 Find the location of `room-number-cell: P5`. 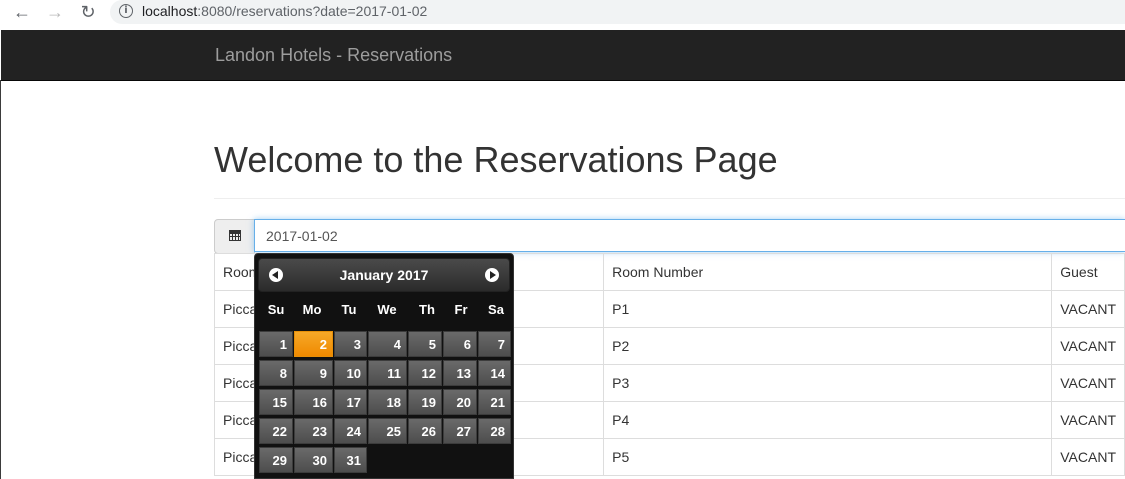

room-number-cell: P5 is located at coordinates (828, 457).